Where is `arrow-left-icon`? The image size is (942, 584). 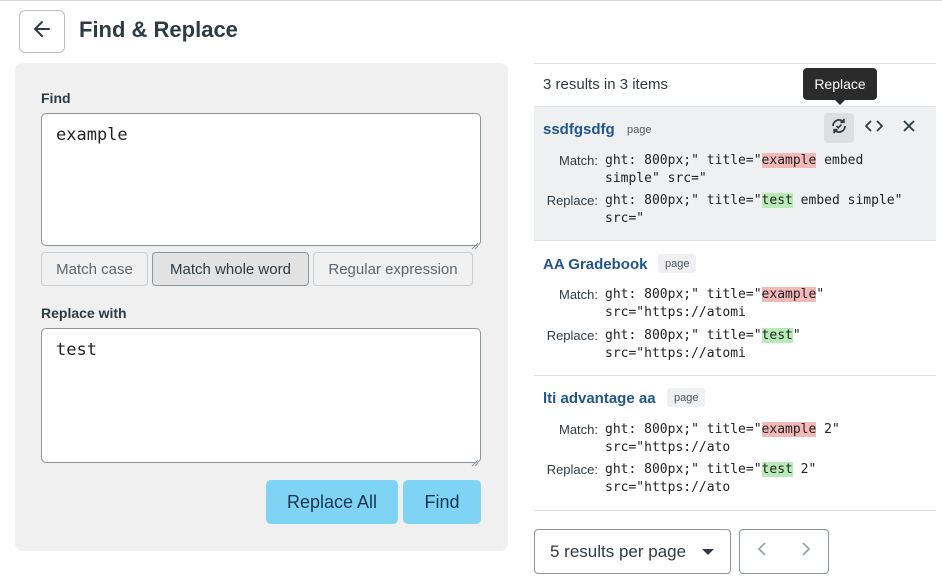
arrow-left-icon is located at coordinates (42, 31).